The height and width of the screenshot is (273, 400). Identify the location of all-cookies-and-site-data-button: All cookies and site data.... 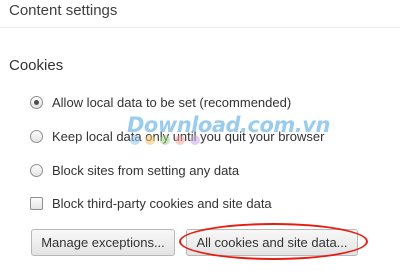
(272, 242).